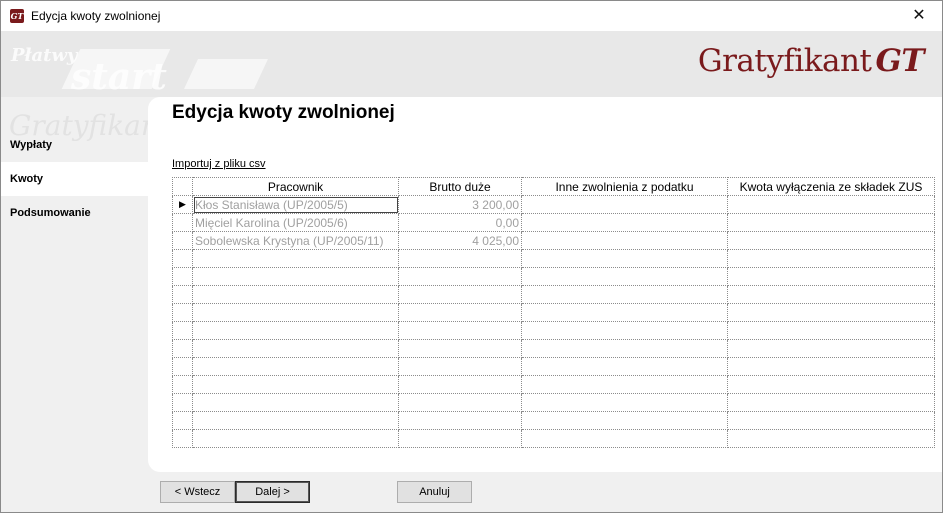  I want to click on current-row-indicator-icon: ▶, so click(182, 204).